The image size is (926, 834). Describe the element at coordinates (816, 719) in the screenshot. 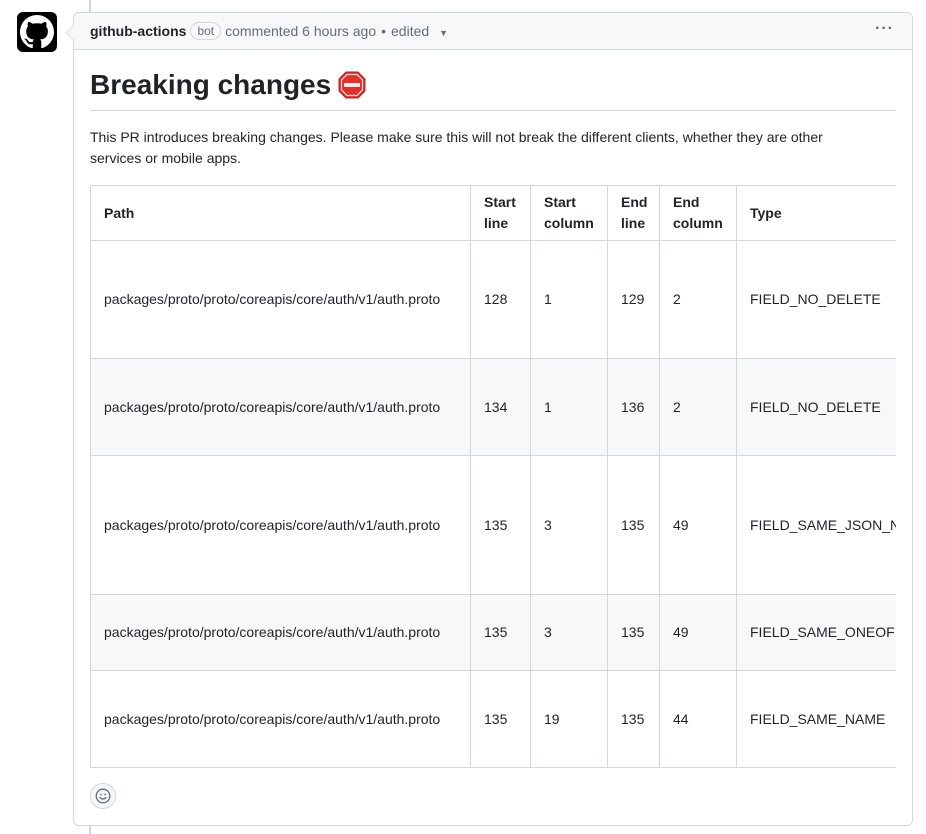

I see `cell-type: FIELD_SAME_NAME` at that location.